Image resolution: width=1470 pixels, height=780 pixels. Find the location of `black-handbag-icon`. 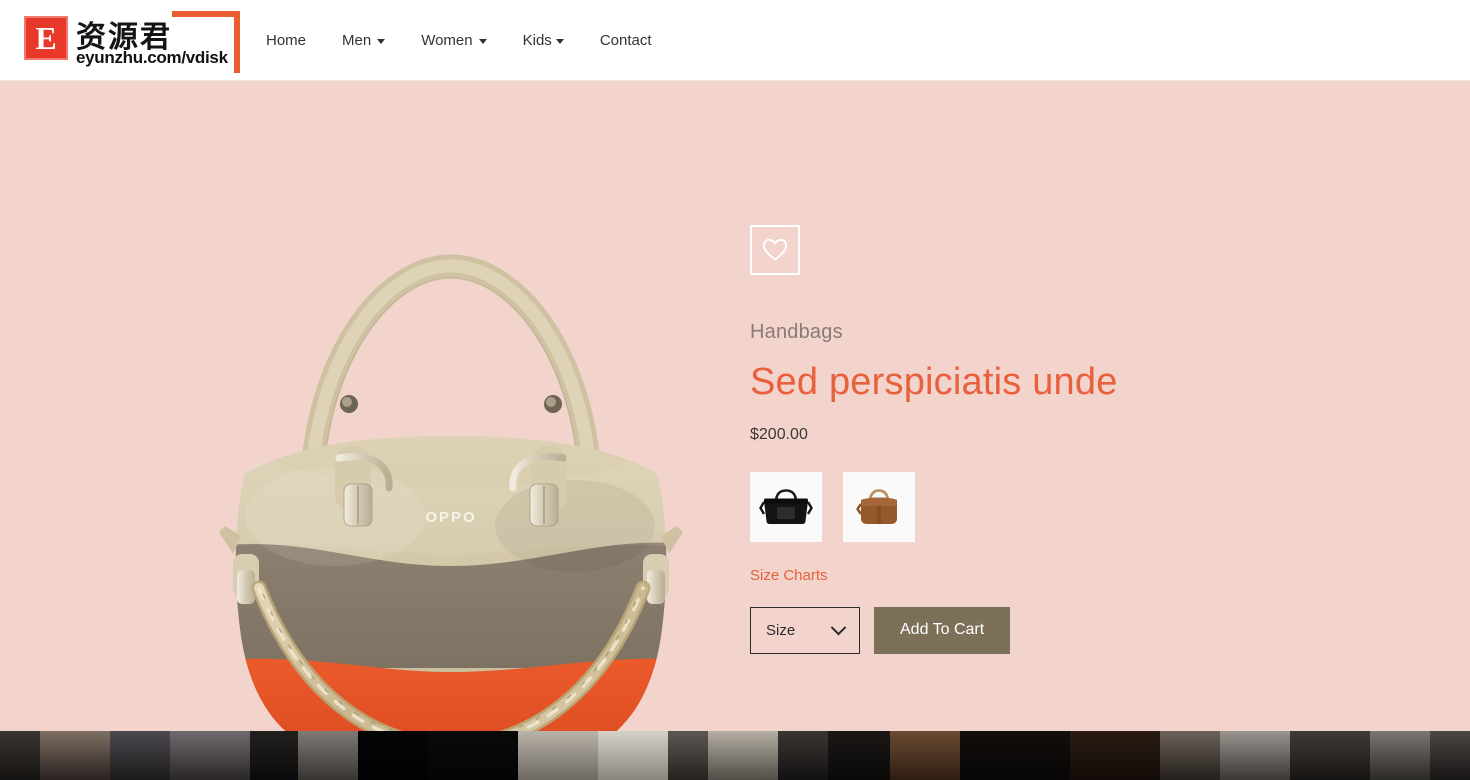

black-handbag-icon is located at coordinates (786, 506).